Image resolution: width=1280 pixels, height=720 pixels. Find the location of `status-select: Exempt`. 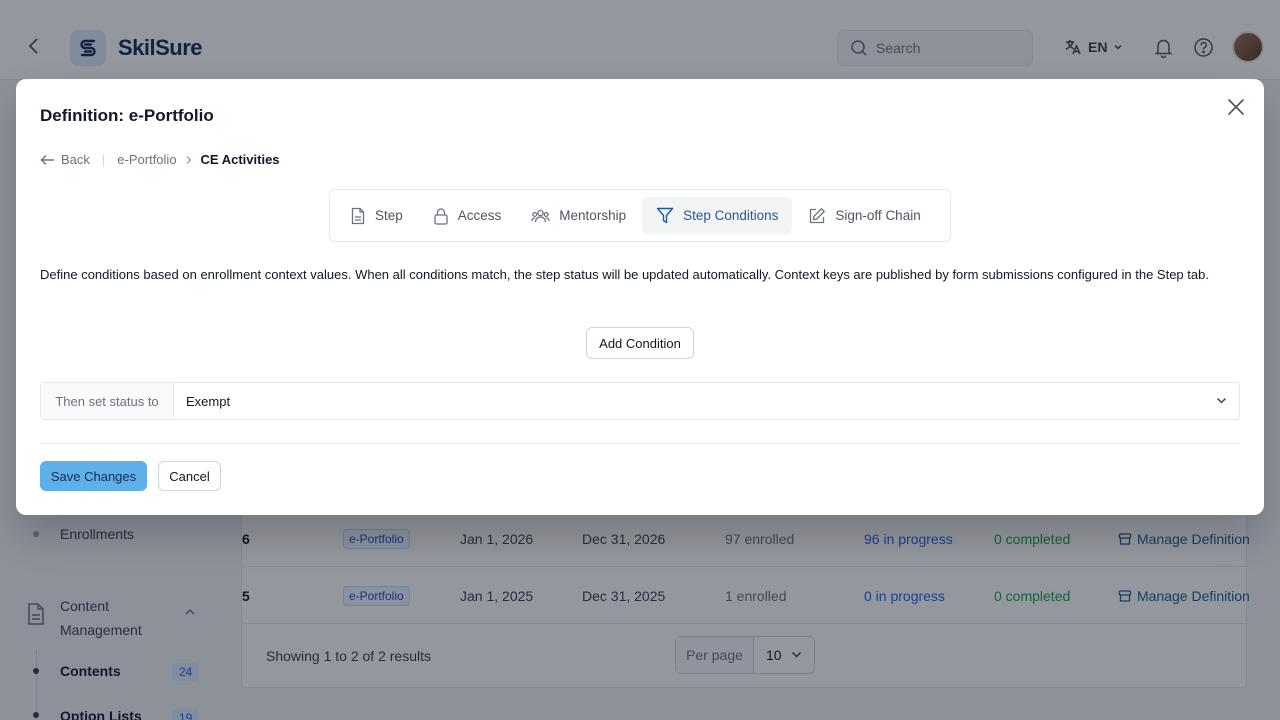

status-select: Exempt is located at coordinates (706, 401).